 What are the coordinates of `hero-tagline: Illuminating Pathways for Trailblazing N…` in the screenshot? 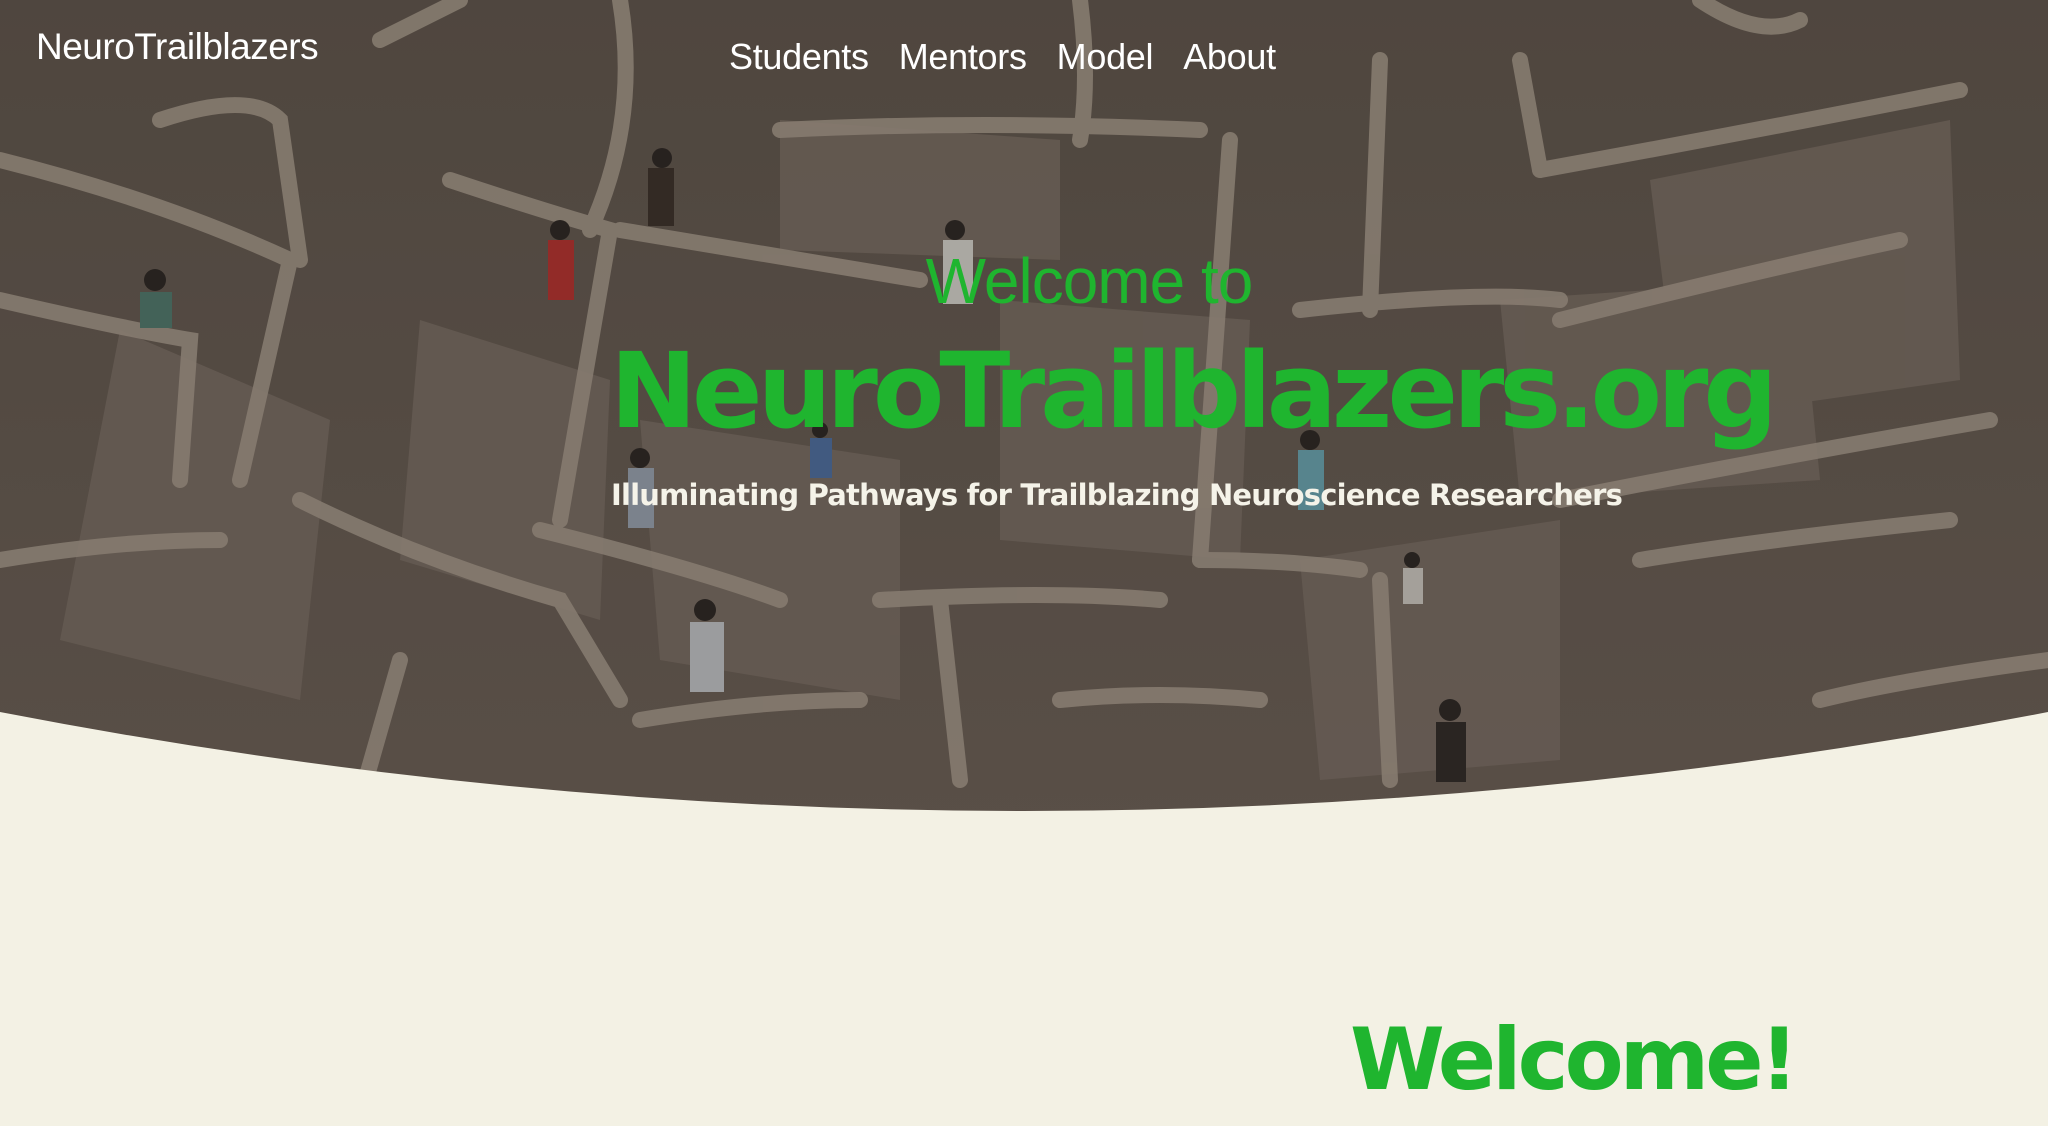 It's located at (1117, 495).